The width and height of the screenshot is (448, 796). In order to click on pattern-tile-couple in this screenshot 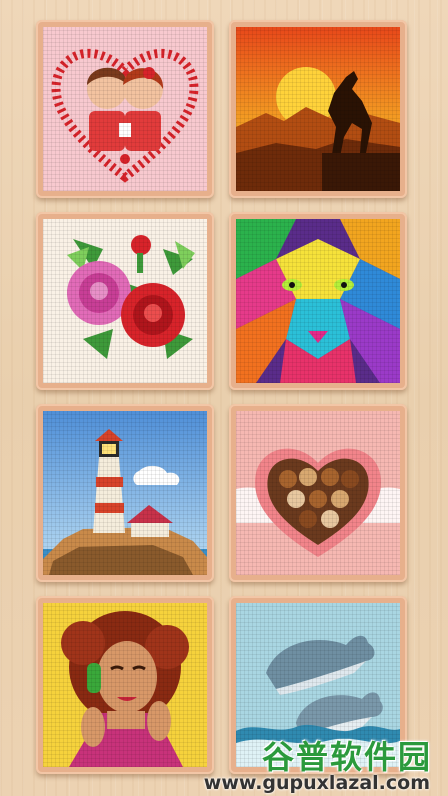, I will do `click(125, 109)`.